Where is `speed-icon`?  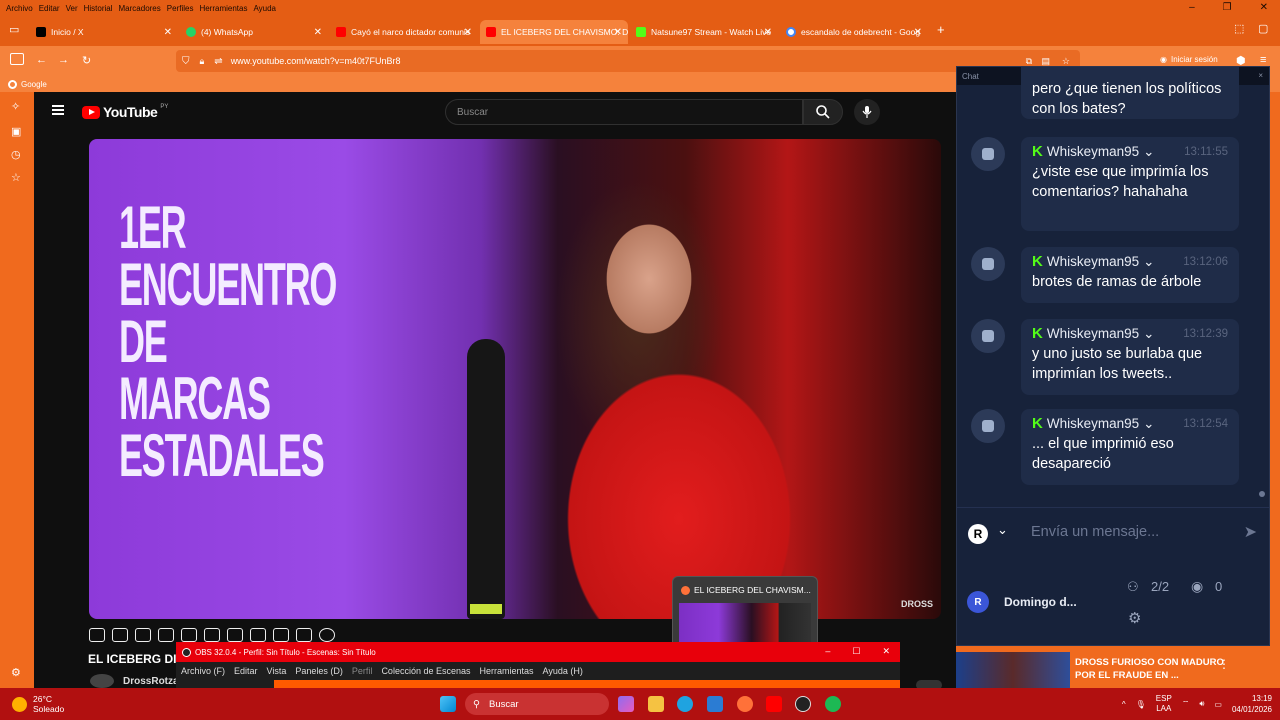
speed-icon is located at coordinates (235, 635).